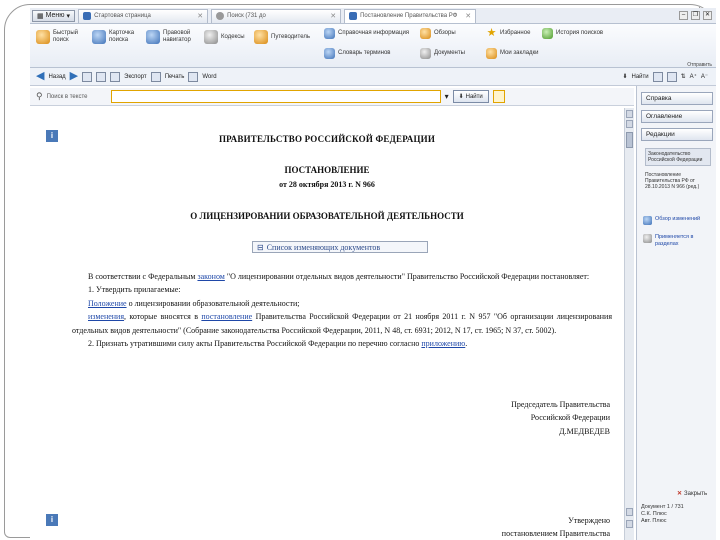  What do you see at coordinates (692, 494) in the screenshot?
I see `close-panel-button: ✕ Закрыть` at bounding box center [692, 494].